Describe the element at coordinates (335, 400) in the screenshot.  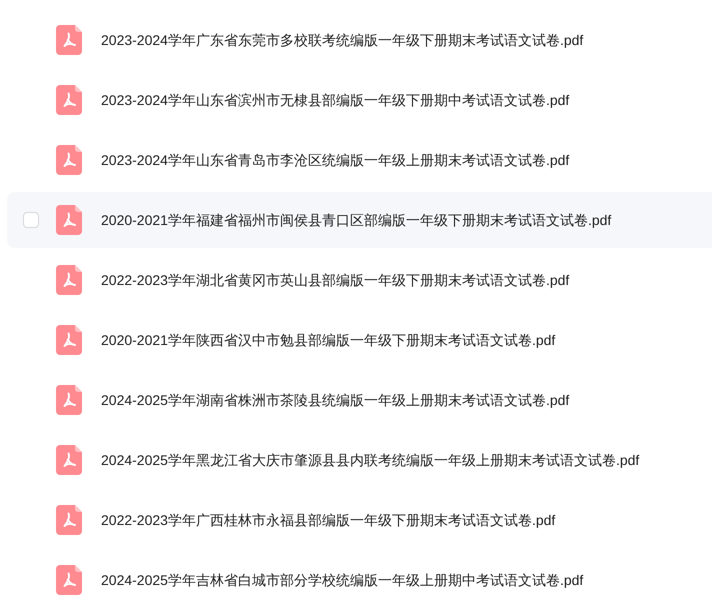
I see `file-name: 2024-2025学年湖南省株洲市茶陵县统编版一年级上册期末考试语文试卷.pdf` at that location.